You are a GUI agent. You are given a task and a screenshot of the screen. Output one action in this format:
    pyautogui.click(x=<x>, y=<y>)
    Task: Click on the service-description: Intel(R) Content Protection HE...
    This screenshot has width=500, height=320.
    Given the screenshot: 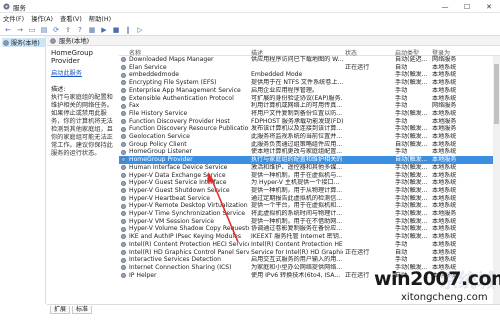 What is the action you would take?
    pyautogui.click(x=297, y=244)
    